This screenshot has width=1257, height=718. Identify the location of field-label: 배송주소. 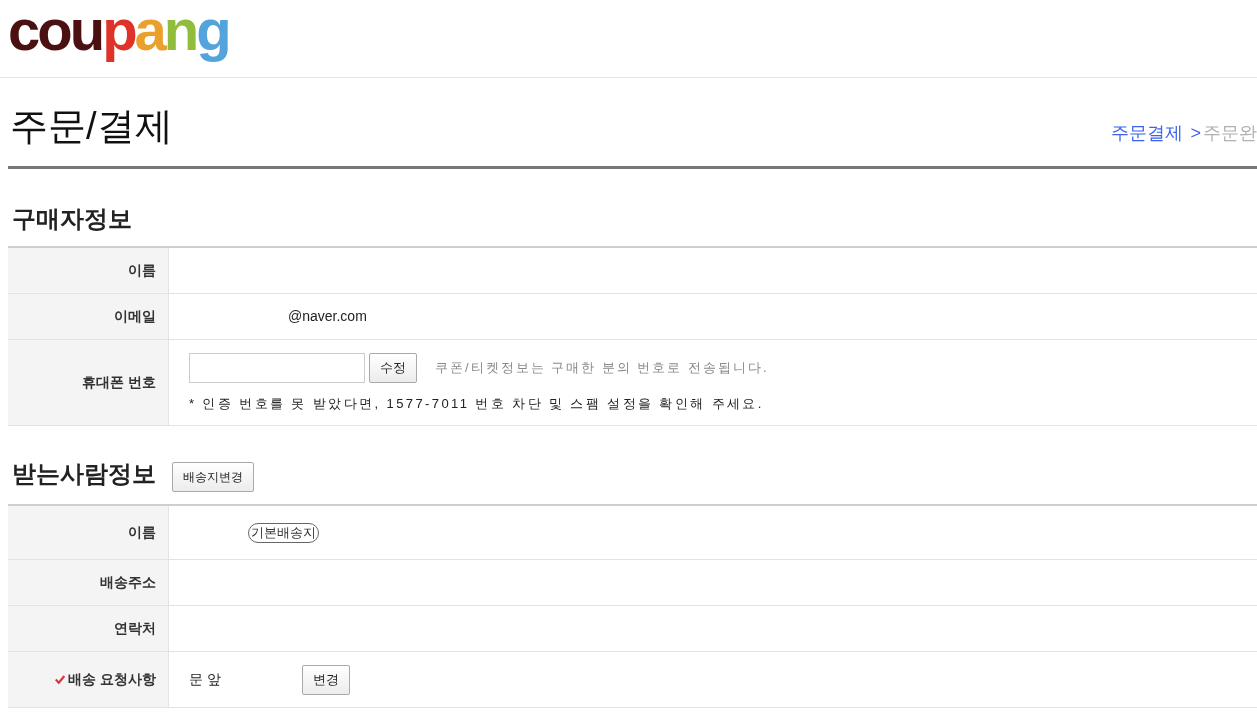
(128, 582).